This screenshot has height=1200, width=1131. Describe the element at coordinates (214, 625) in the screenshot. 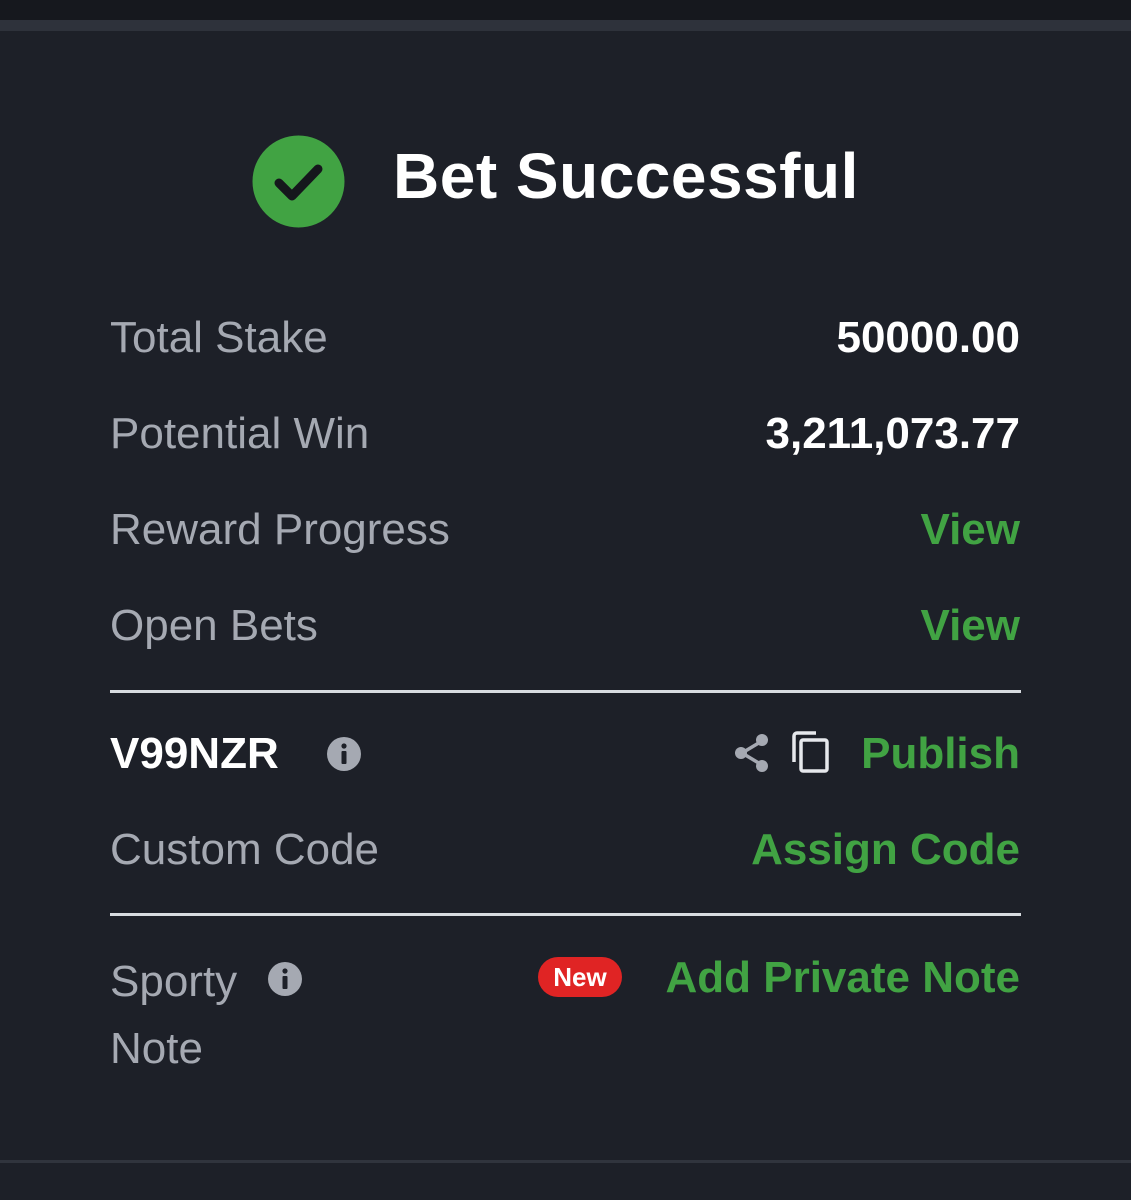

I see `open-bets-label: Open Bets` at that location.